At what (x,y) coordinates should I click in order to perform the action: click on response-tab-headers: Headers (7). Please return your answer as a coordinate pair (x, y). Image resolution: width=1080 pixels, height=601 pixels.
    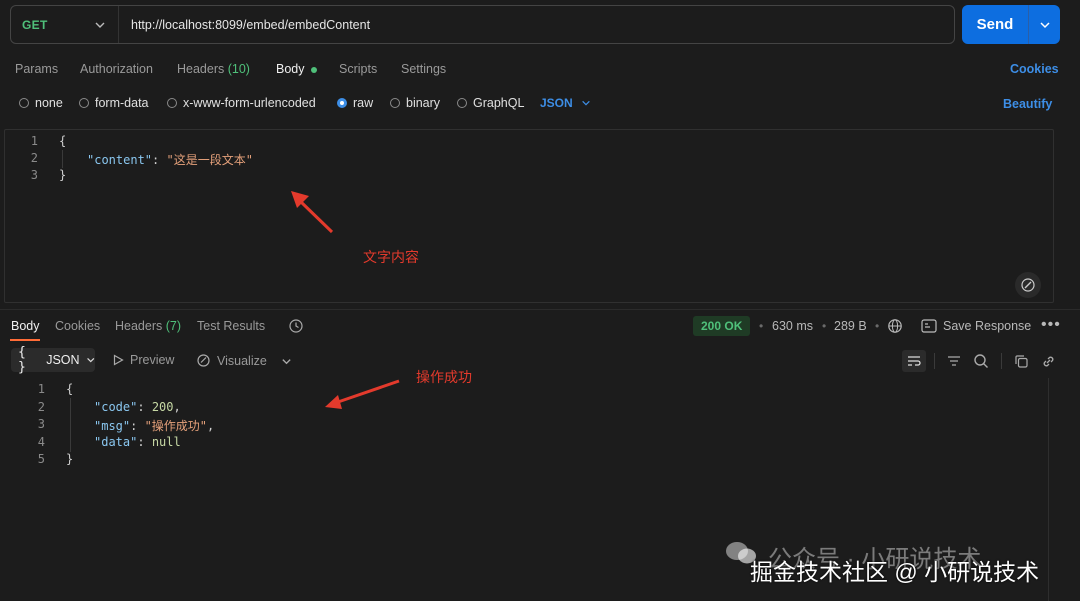
    Looking at the image, I should click on (148, 326).